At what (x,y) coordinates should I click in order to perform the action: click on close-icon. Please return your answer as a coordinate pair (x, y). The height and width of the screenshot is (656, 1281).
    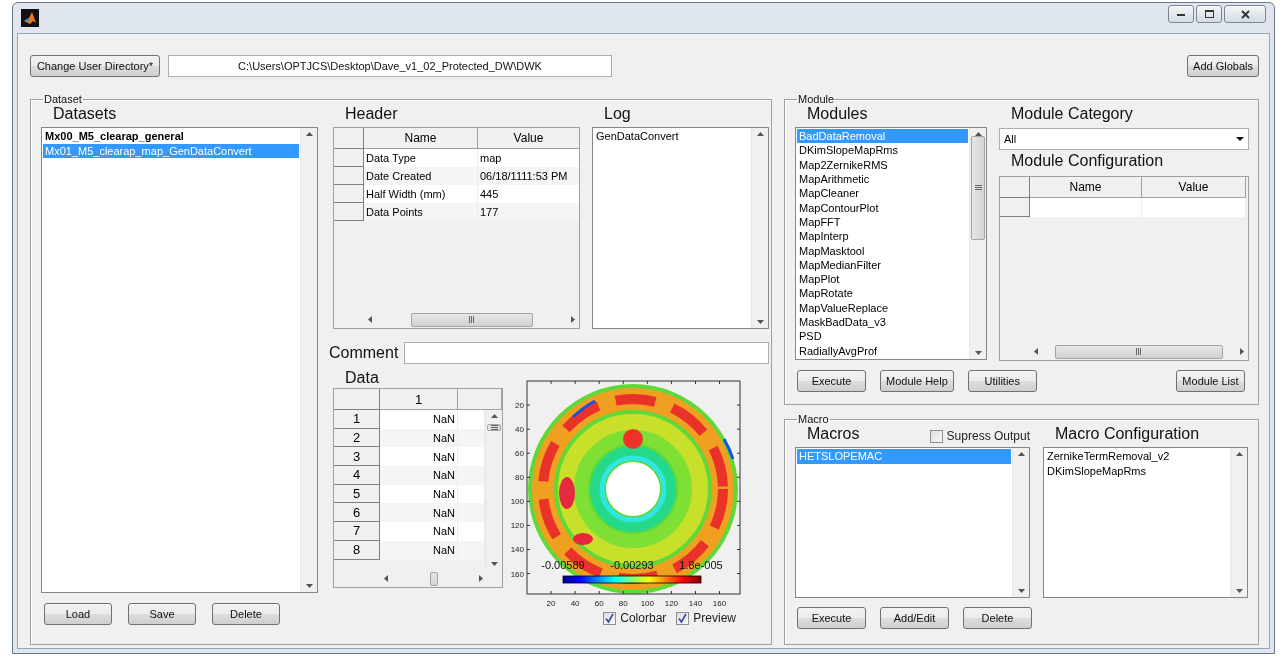
    Looking at the image, I should click on (1245, 14).